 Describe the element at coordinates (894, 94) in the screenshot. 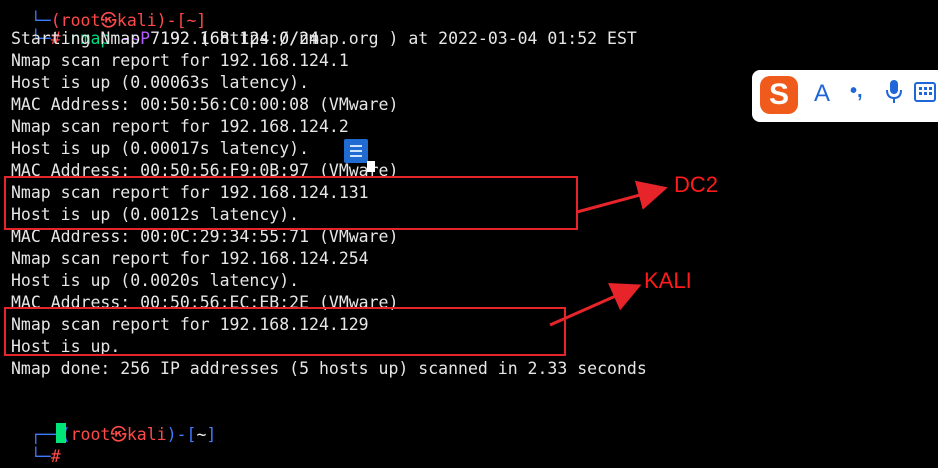

I see `microphone-icon` at that location.